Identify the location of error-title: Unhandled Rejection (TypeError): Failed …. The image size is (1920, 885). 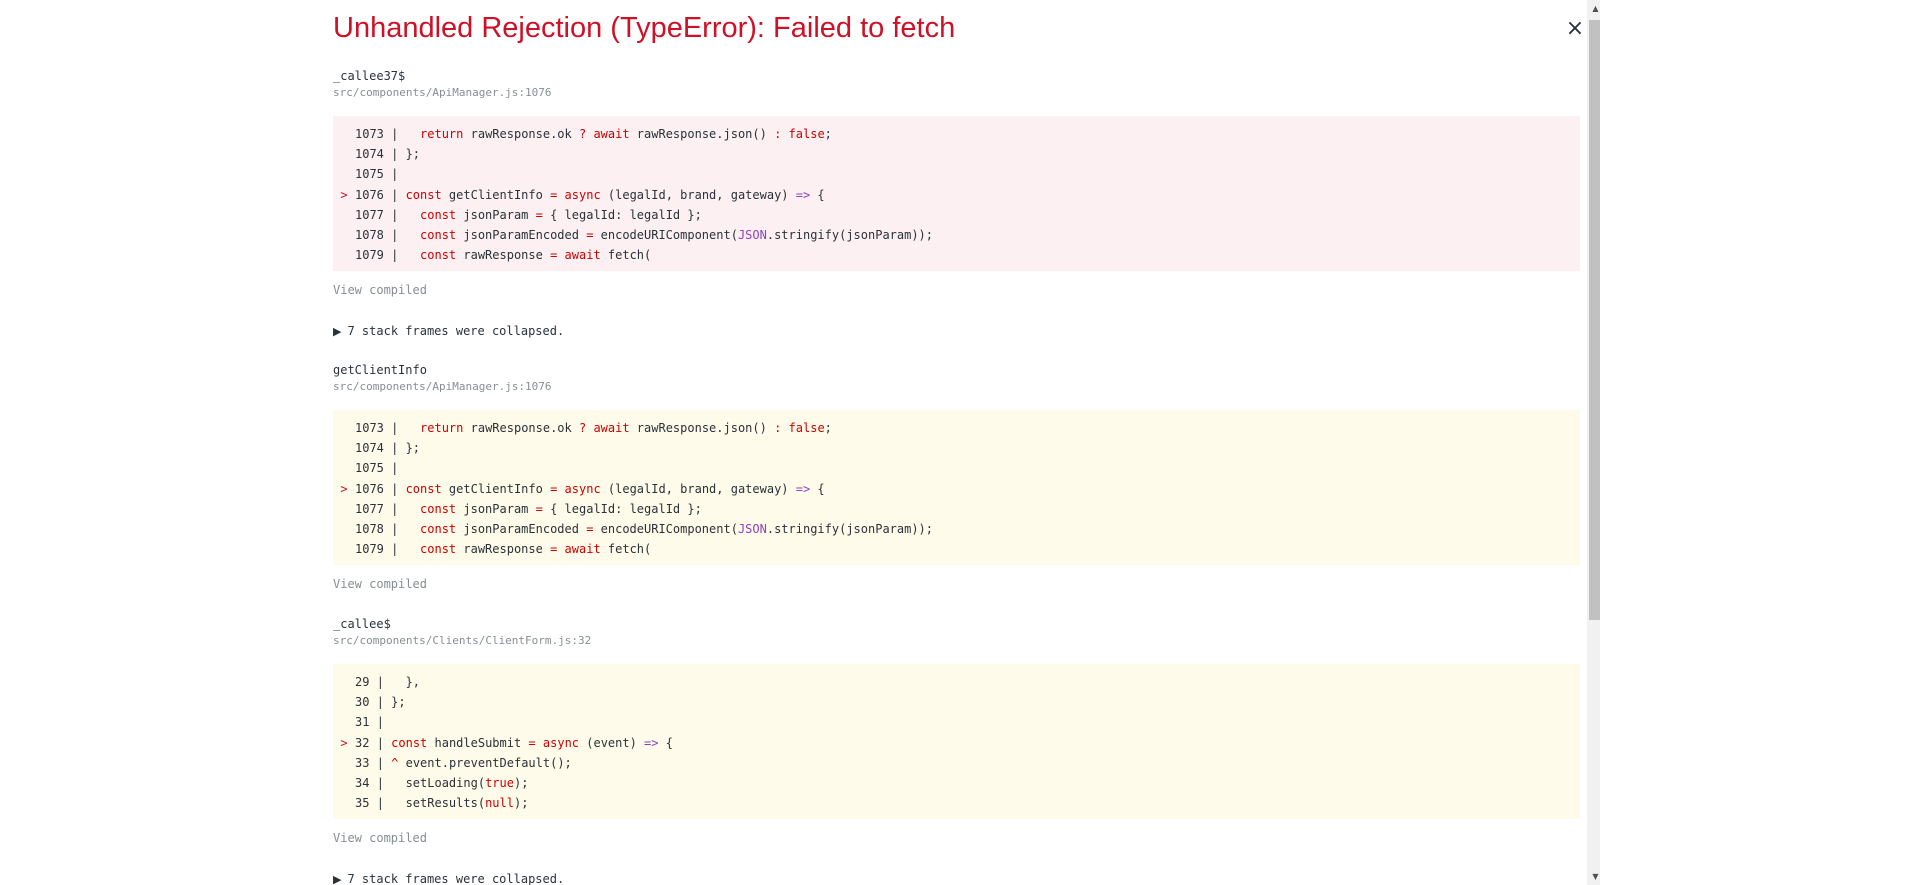
(644, 28).